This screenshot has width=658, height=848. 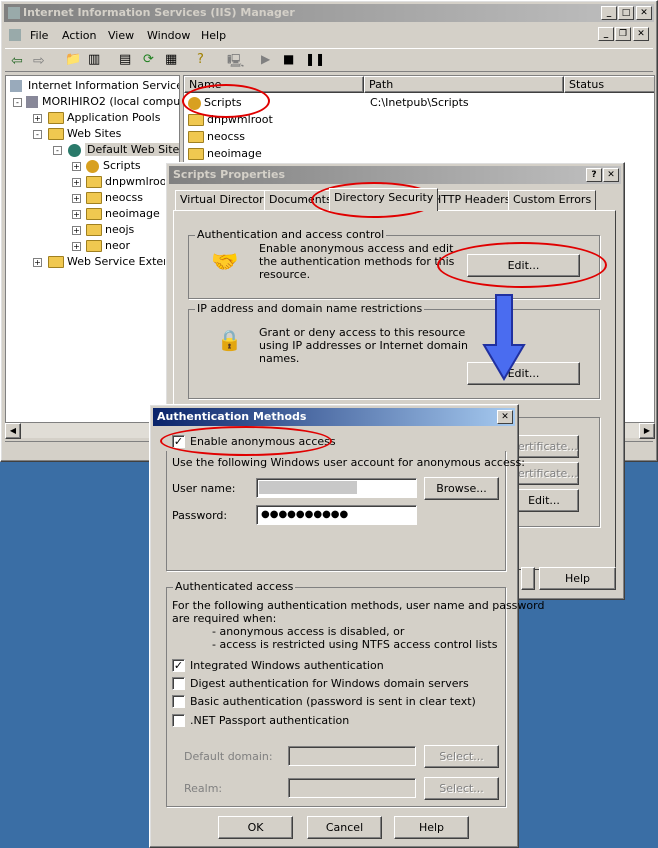 I want to click on props-close-button: ✕, so click(x=611, y=175).